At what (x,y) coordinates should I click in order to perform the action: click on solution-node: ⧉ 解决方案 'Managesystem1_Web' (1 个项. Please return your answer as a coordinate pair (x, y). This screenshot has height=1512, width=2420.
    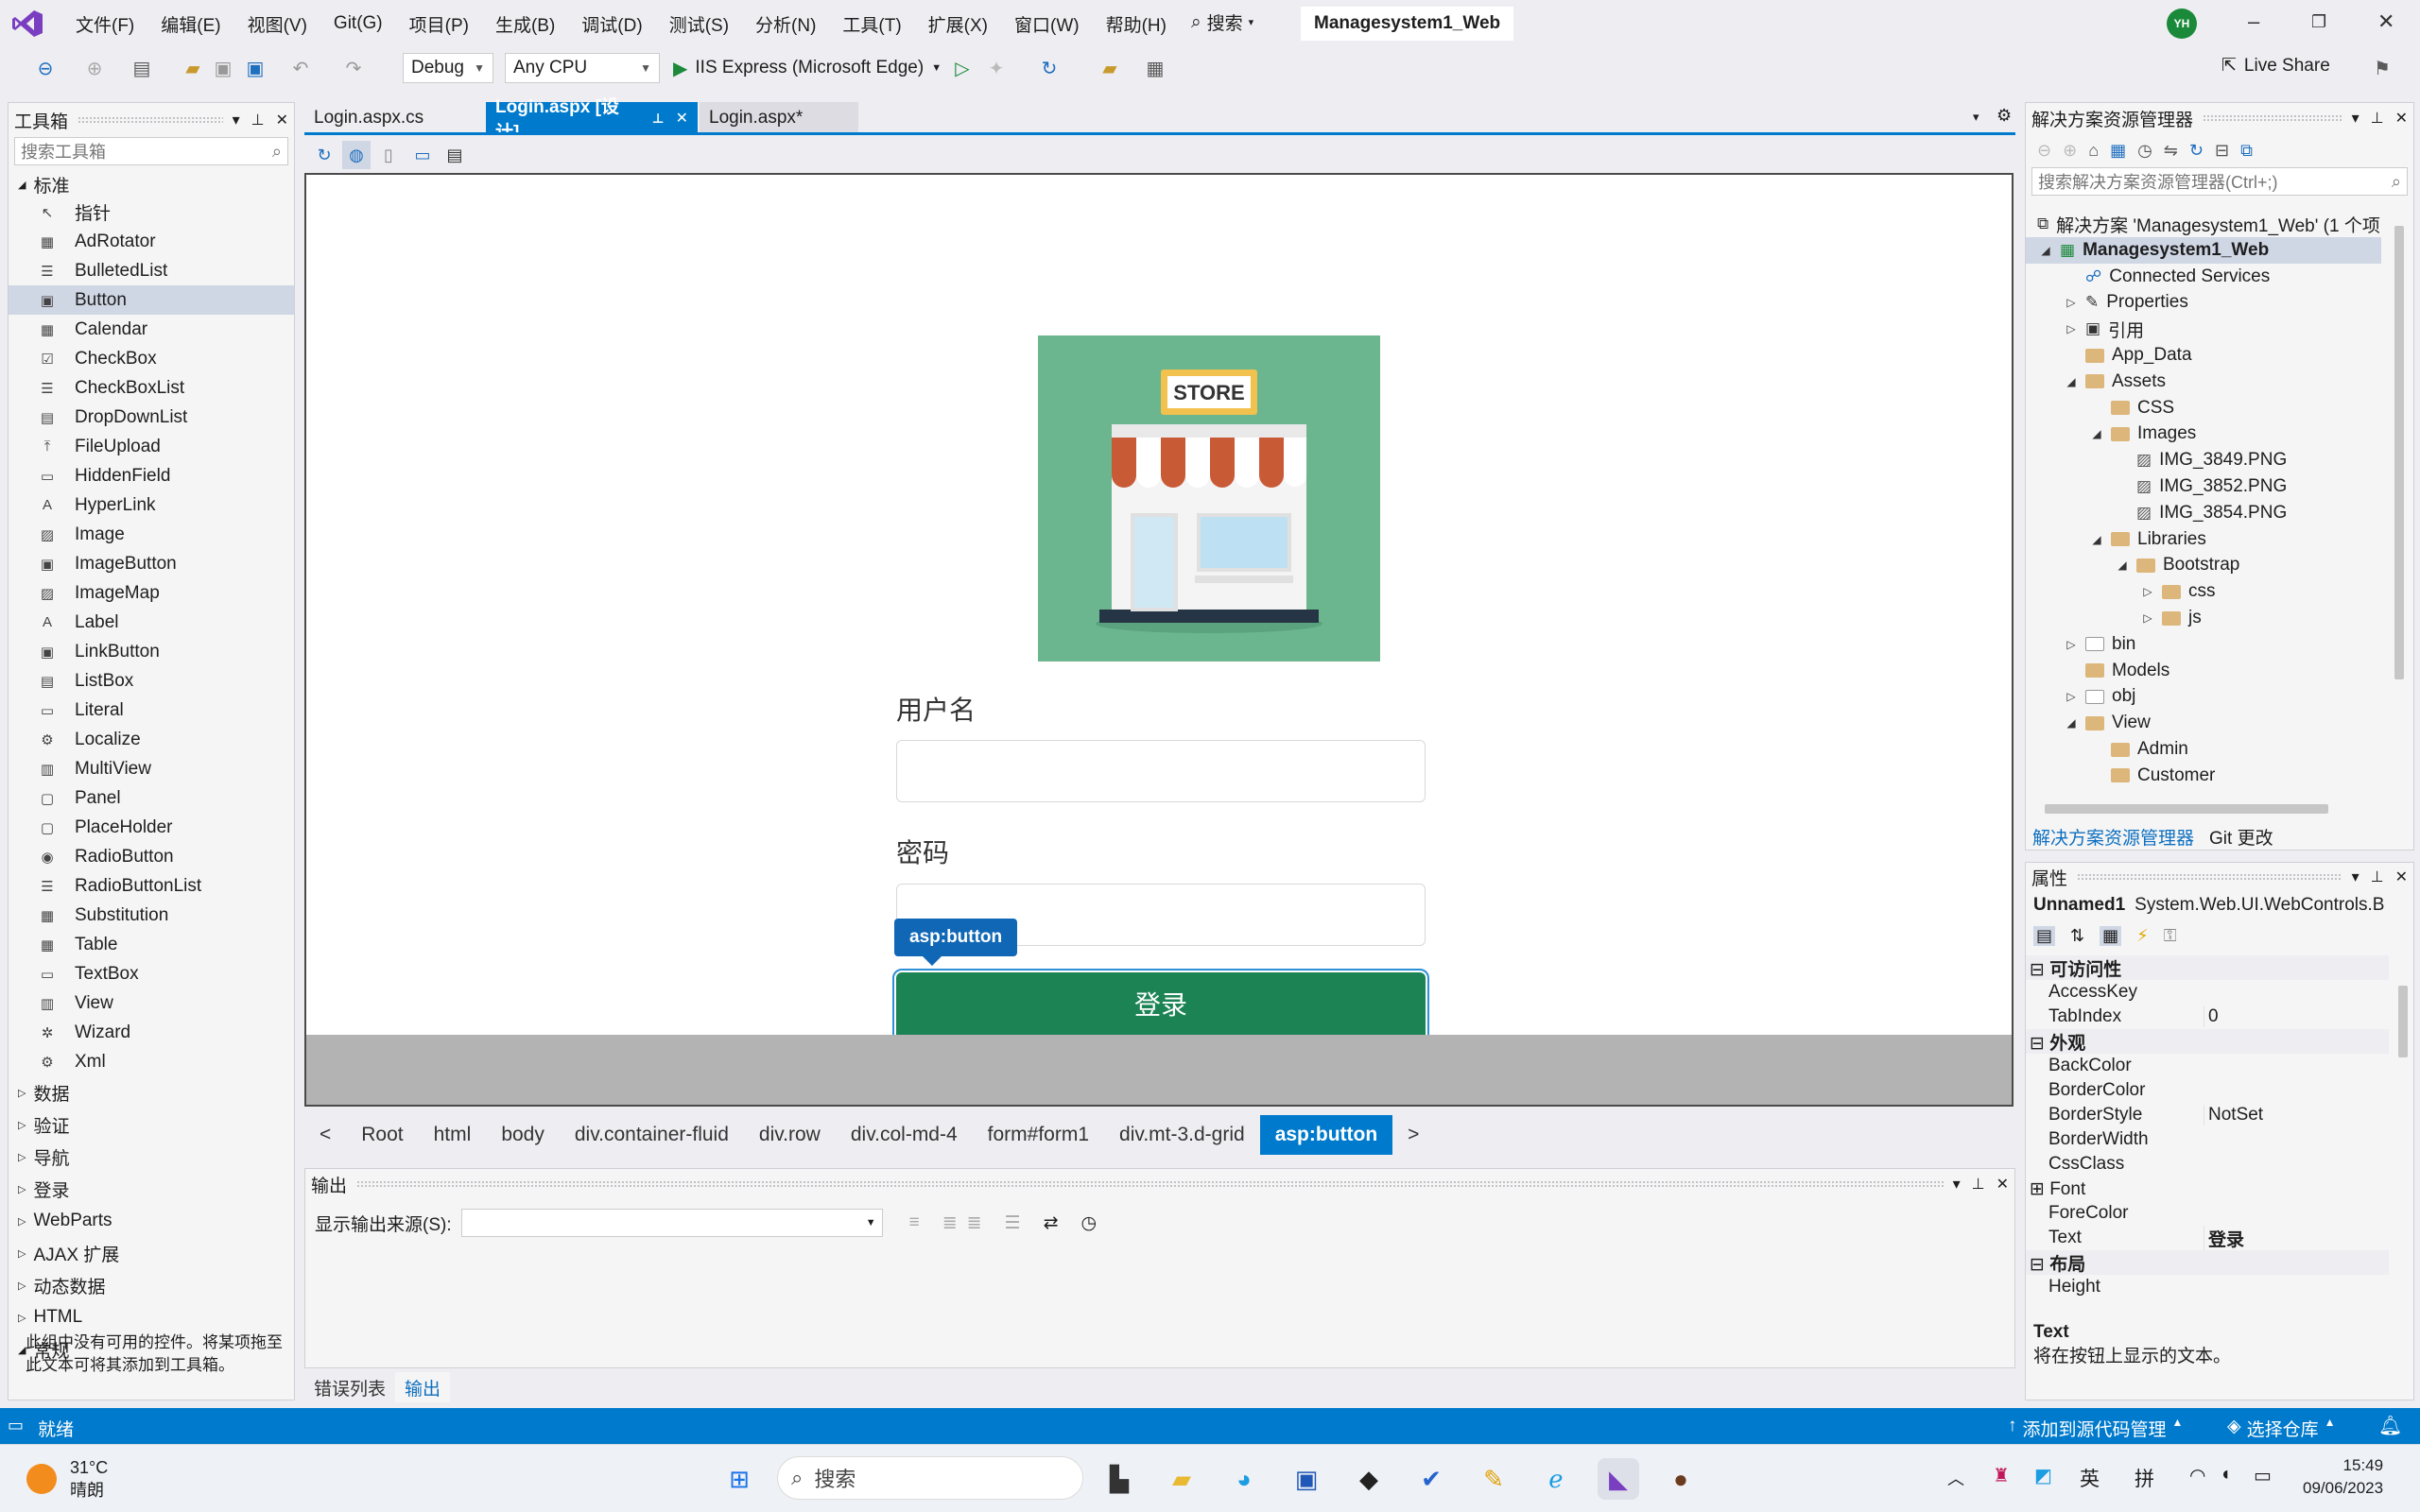
    Looking at the image, I should click on (2208, 224).